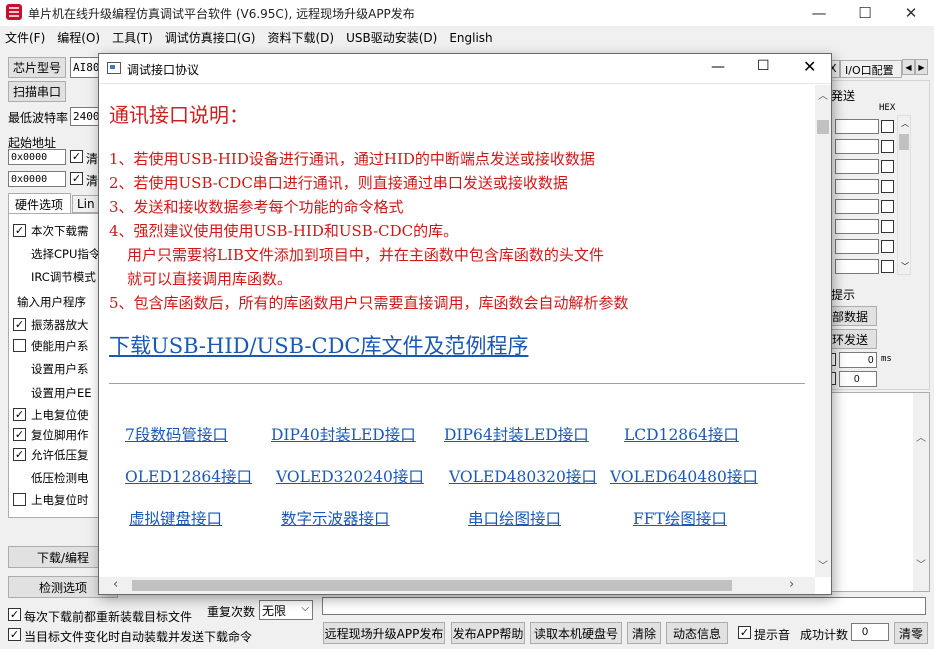 The width and height of the screenshot is (934, 649). I want to click on dialog-scroll-left-icon: ‹, so click(115, 584).